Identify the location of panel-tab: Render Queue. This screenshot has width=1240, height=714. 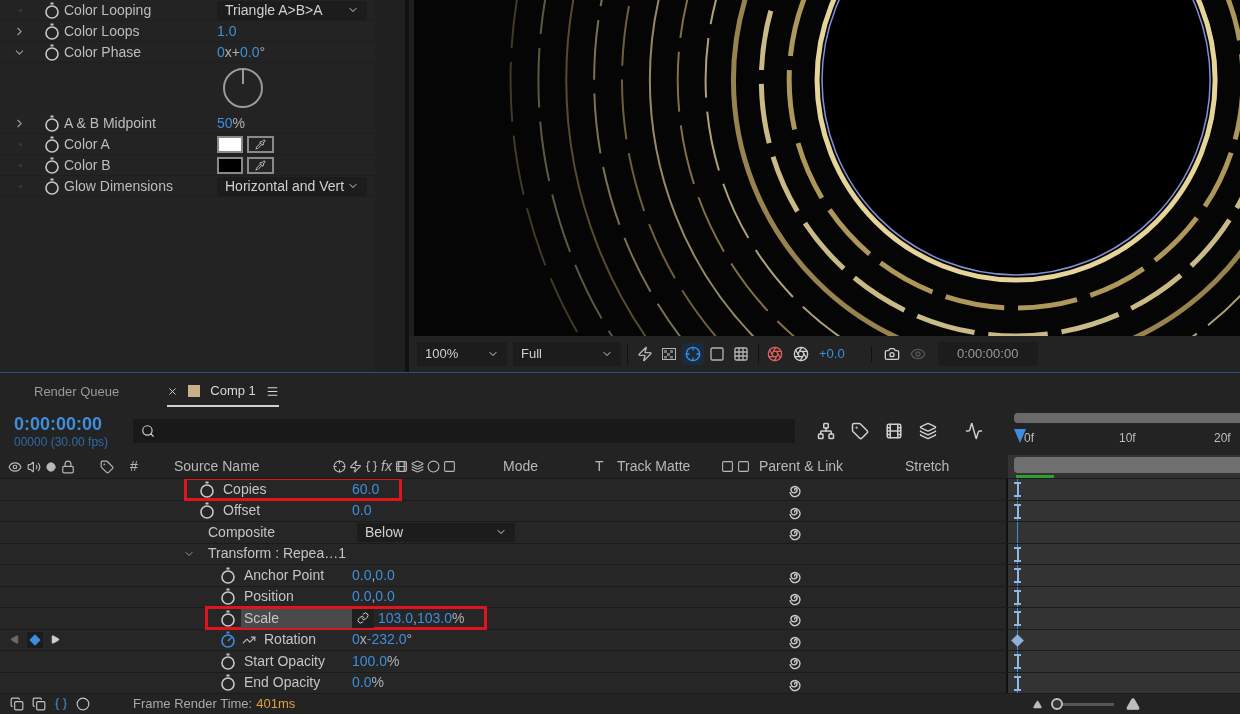
(77, 392).